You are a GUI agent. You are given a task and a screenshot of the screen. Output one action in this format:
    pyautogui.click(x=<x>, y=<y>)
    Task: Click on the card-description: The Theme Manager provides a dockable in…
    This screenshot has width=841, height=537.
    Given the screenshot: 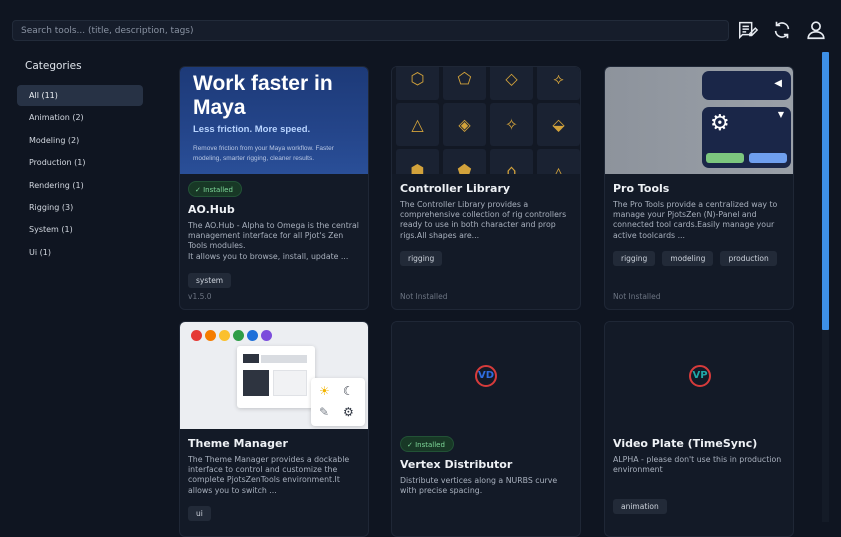 What is the action you would take?
    pyautogui.click(x=269, y=475)
    